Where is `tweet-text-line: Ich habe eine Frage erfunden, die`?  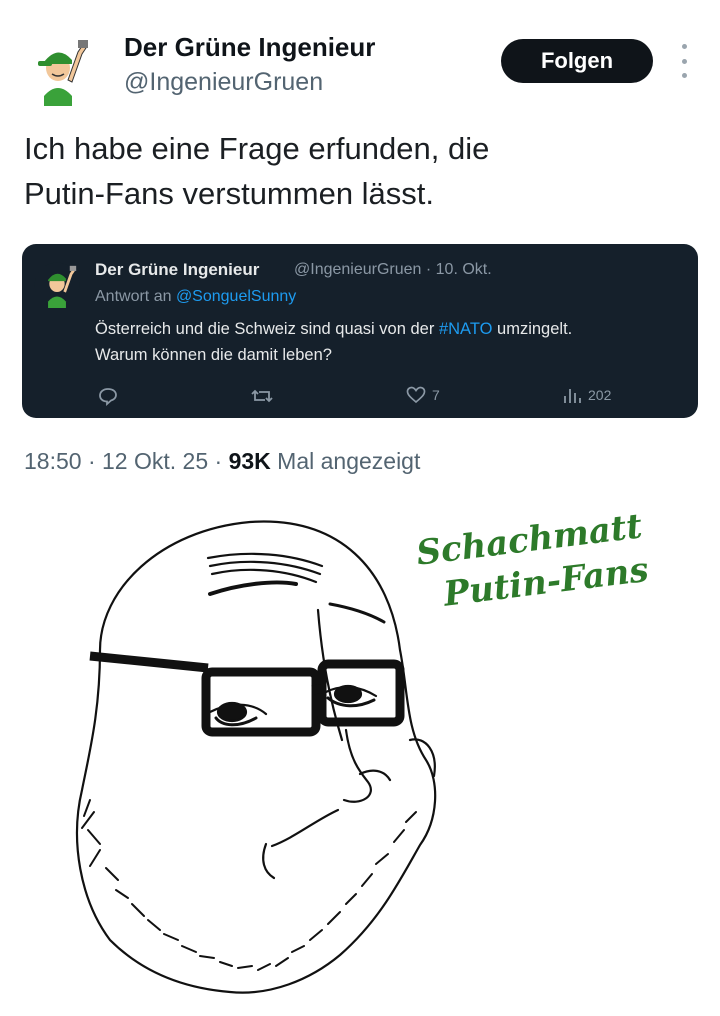
tweet-text-line: Ich habe eine Frage erfunden, die is located at coordinates (257, 148).